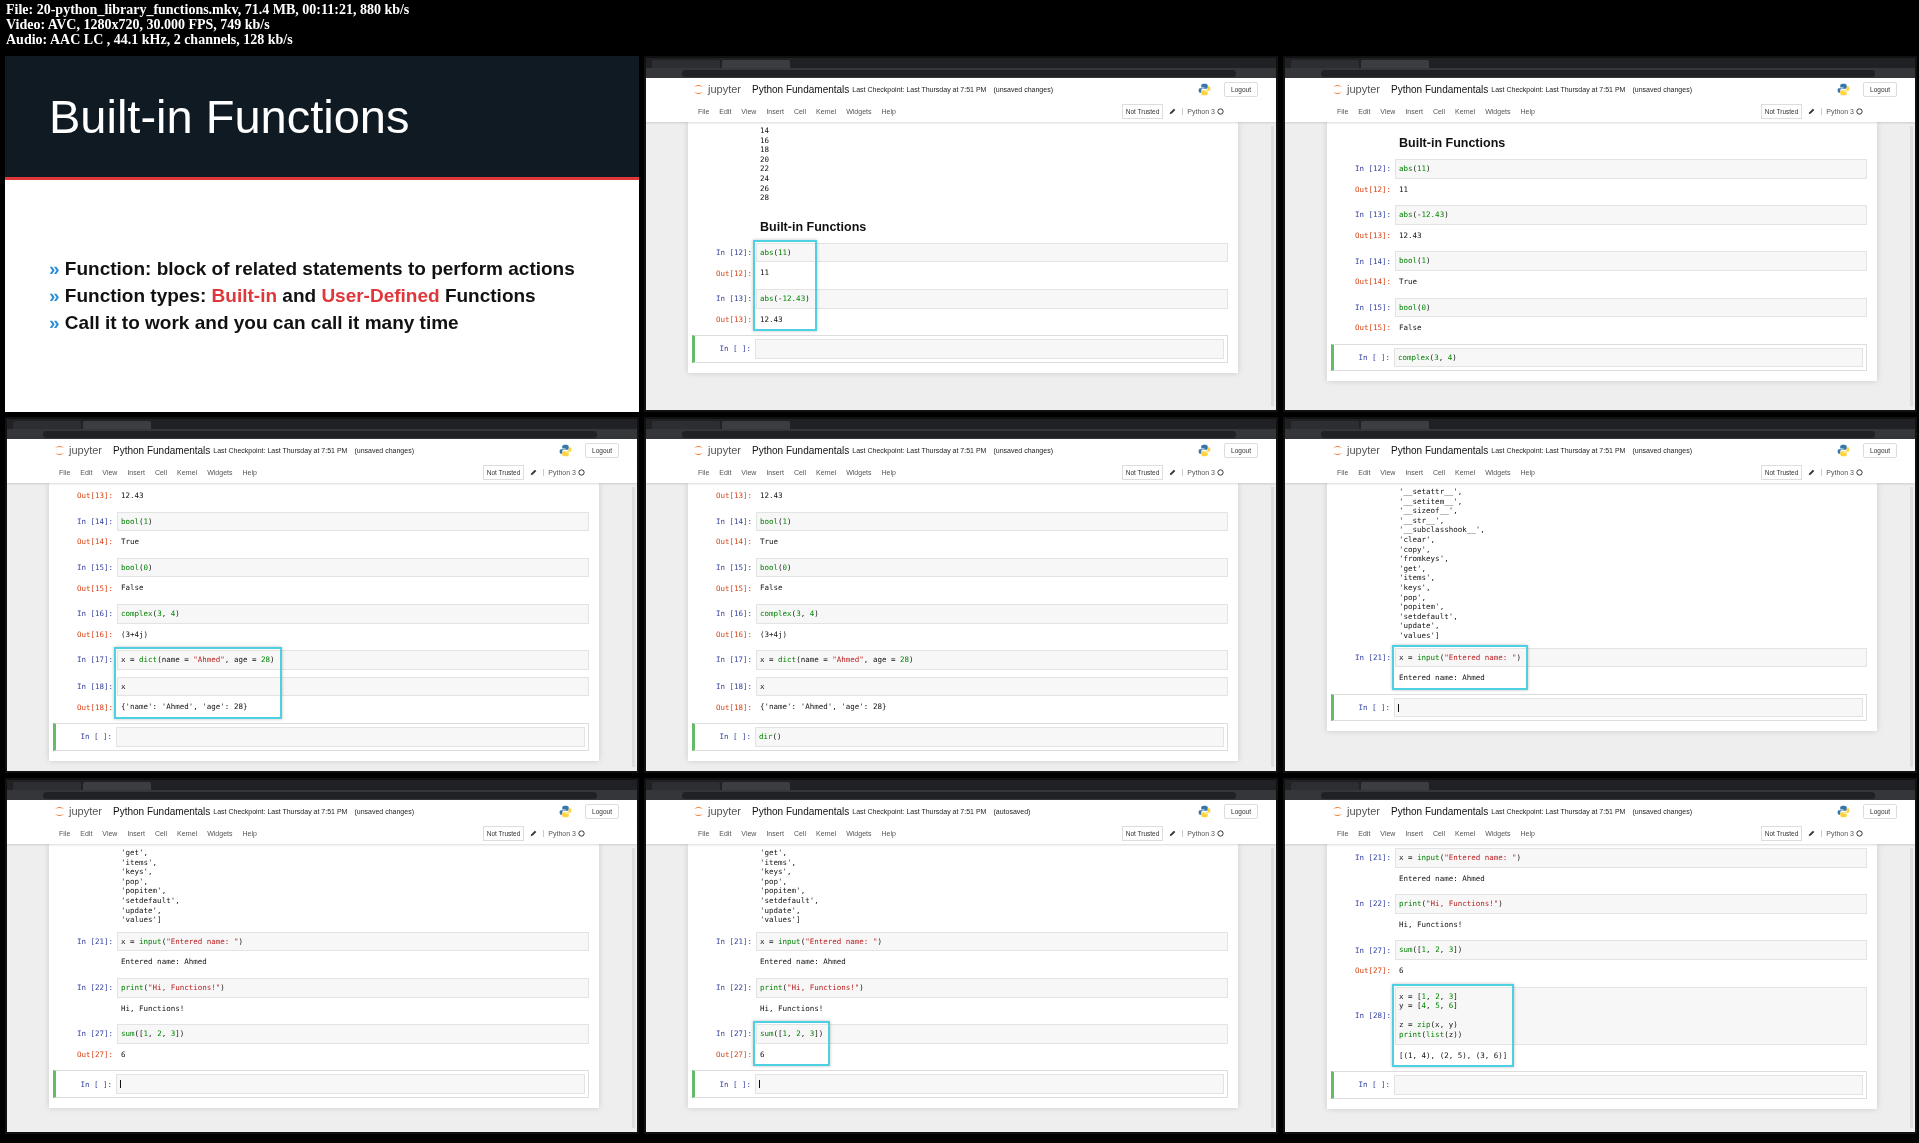 This screenshot has width=1919, height=1143. What do you see at coordinates (312, 269) in the screenshot?
I see `bullet-point: » Function: block of related statements to perform actions` at bounding box center [312, 269].